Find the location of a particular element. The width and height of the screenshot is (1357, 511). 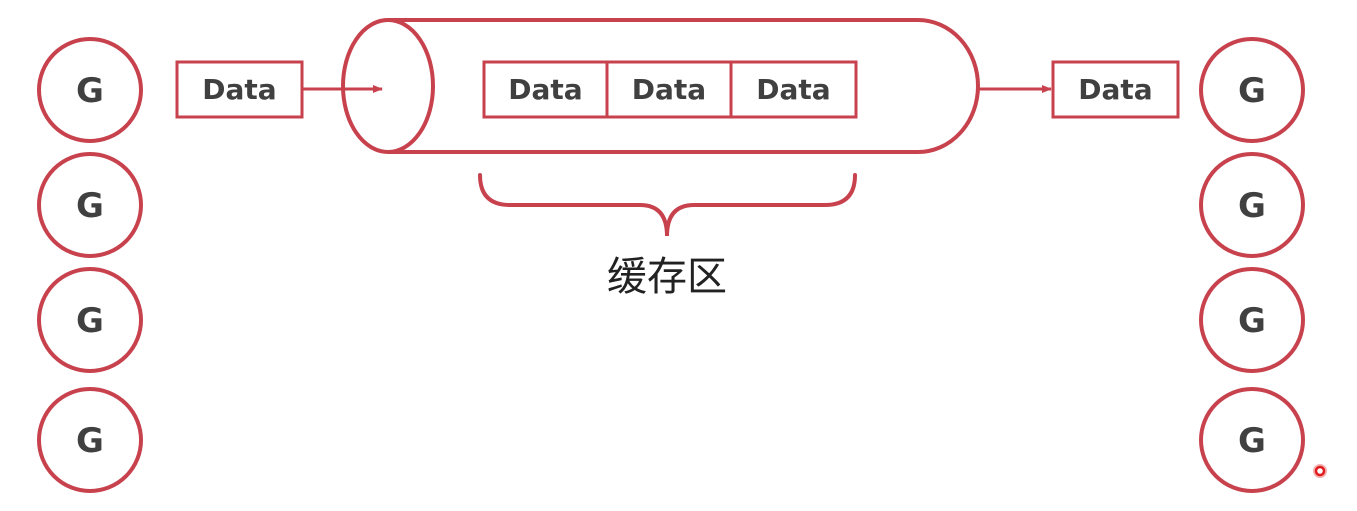

left-goroutine-column: G G G G is located at coordinates (90, 265).